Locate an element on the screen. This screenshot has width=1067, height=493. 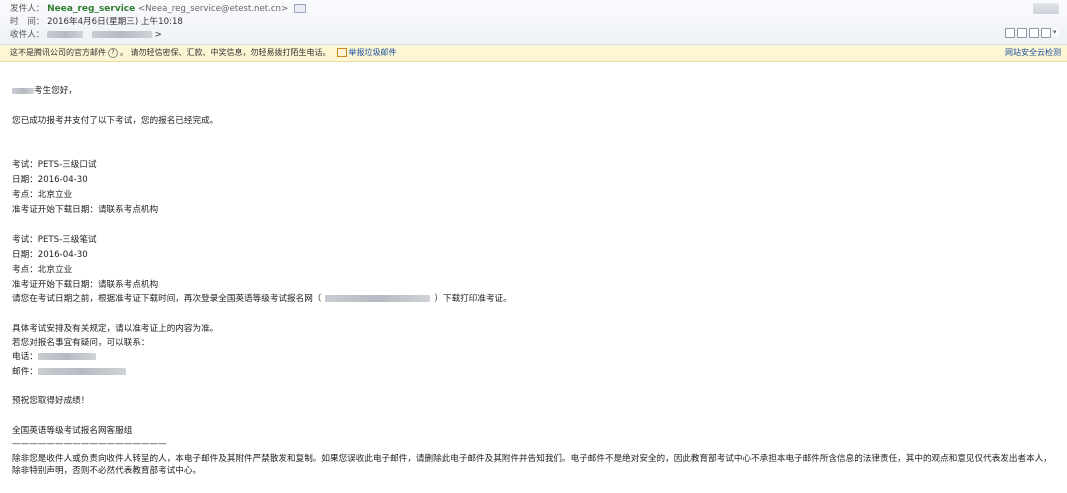
chevron-down-icon: ▾ is located at coordinates (1056, 32).